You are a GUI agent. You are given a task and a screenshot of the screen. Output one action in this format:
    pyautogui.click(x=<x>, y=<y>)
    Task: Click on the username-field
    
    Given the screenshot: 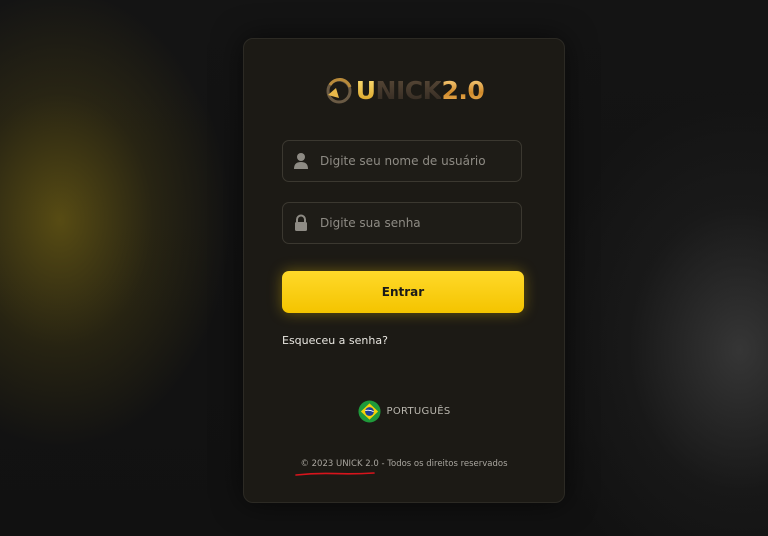 What is the action you would take?
    pyautogui.click(x=402, y=161)
    